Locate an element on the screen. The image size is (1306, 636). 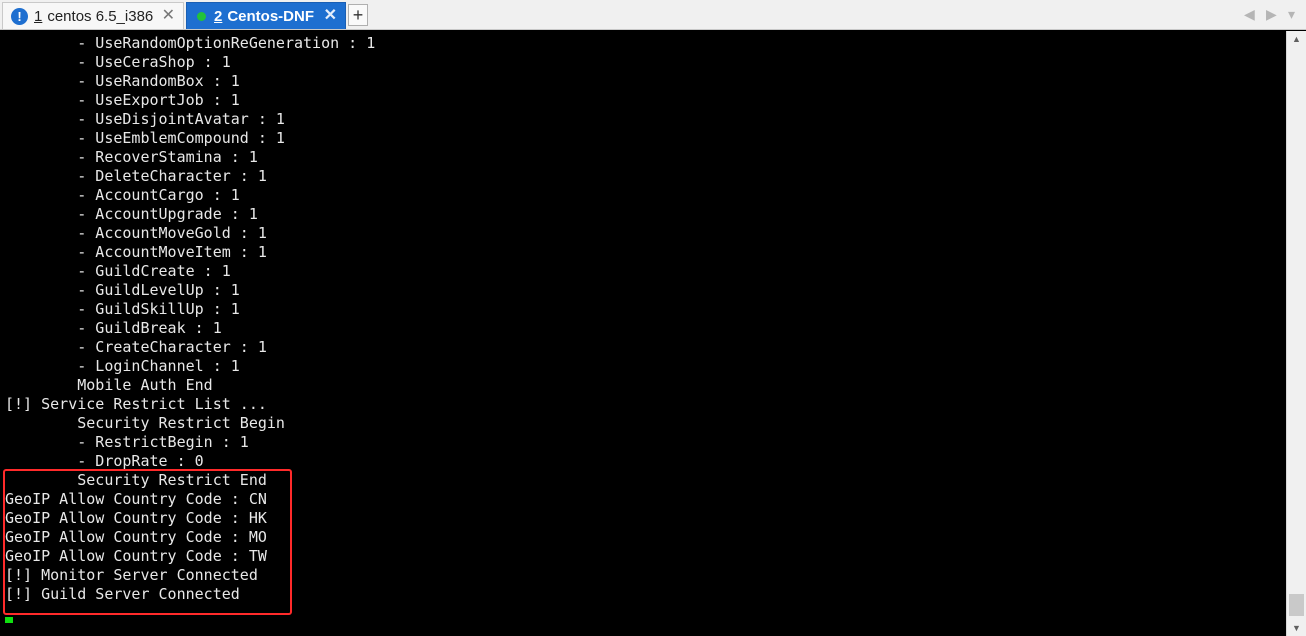
terminal-line: - AccountMoveItem : 1 is located at coordinates (136, 252).